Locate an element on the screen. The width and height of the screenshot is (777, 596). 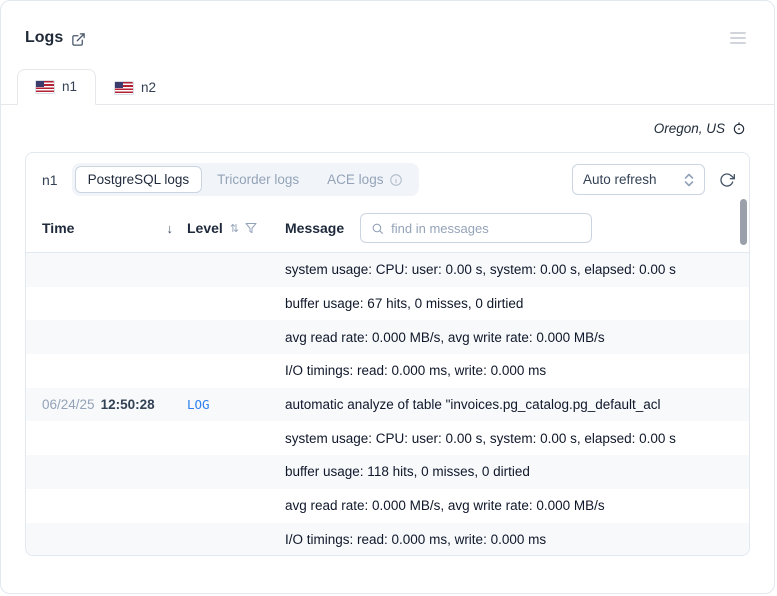
node-tabs: n1 n2 is located at coordinates (387, 87).